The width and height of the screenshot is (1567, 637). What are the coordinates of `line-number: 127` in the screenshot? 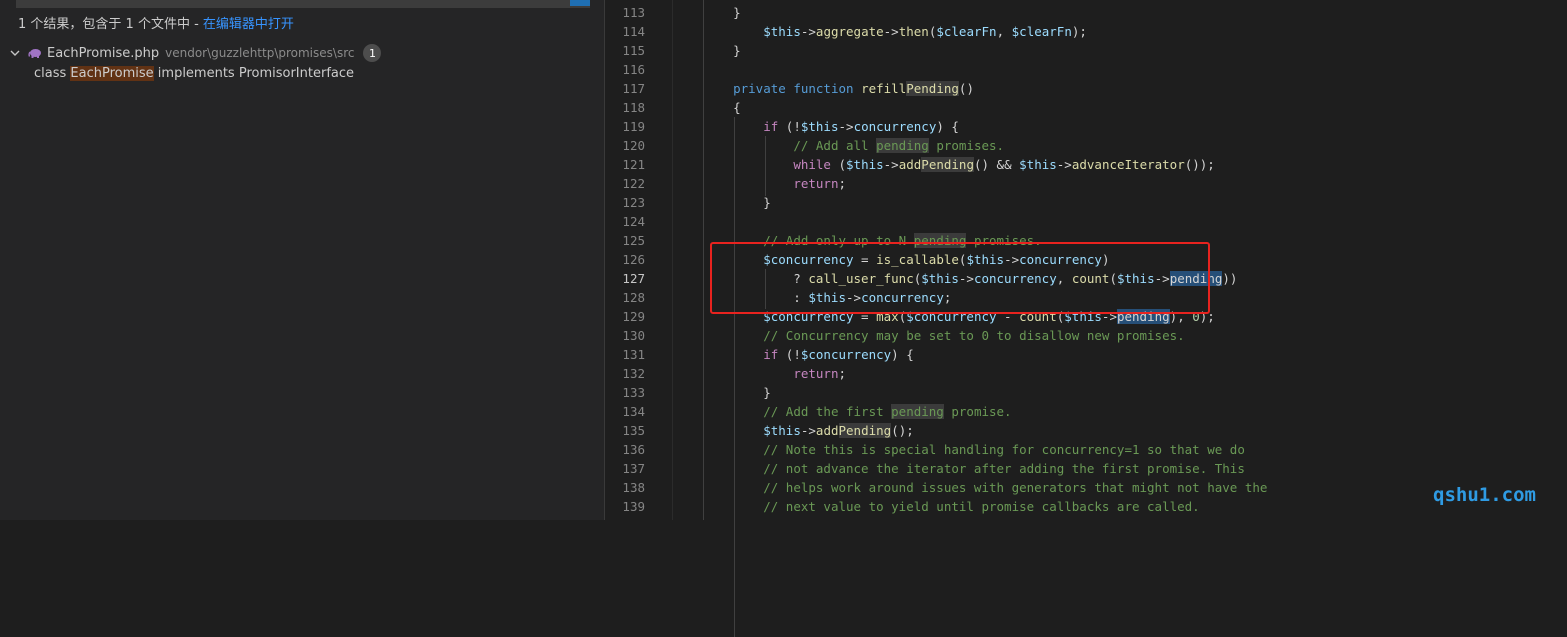 It's located at (633, 278).